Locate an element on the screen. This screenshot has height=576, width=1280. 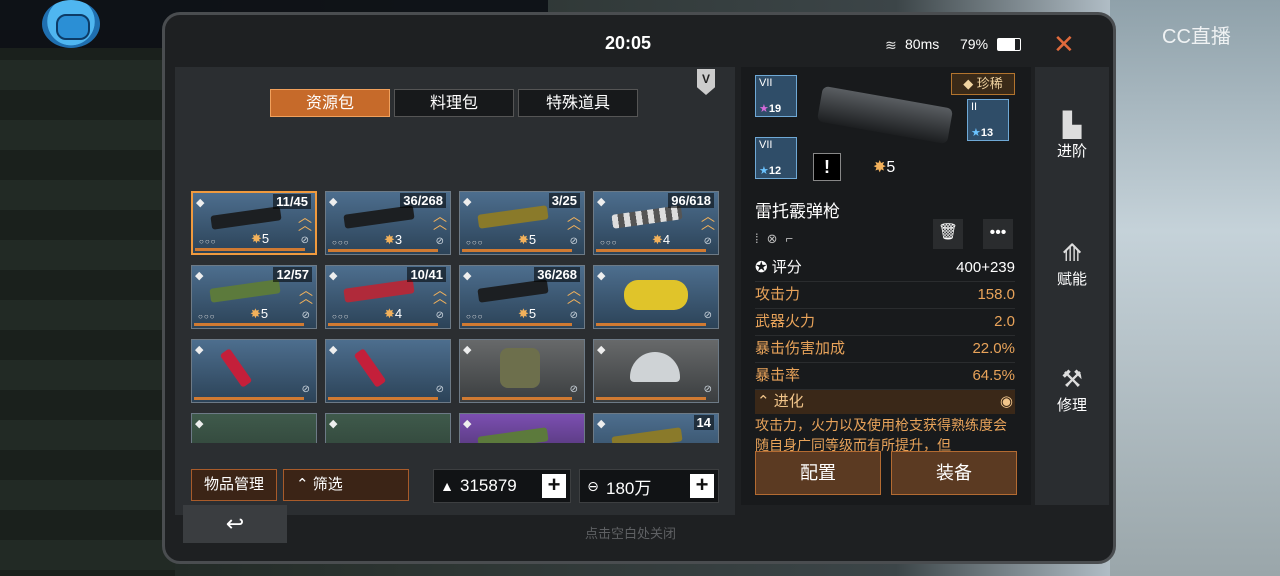
inventory-item: ◆ 3/25 ○○○ ✸5 ︿ ︿ ⊘ is located at coordinates (522, 223).